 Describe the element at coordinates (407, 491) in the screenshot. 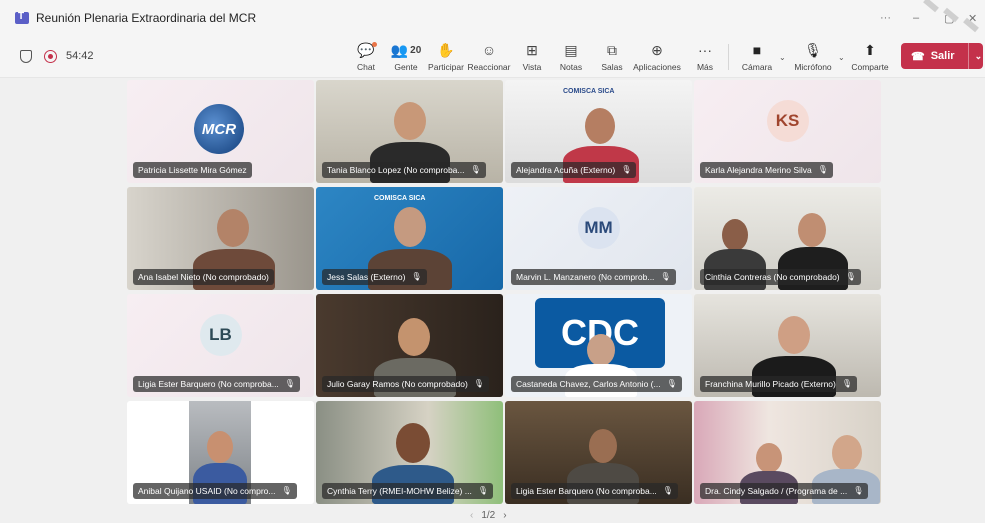

I see `participant-name: Cynthia Terry (RMEI-MOHW Belize) ... 🎙` at that location.